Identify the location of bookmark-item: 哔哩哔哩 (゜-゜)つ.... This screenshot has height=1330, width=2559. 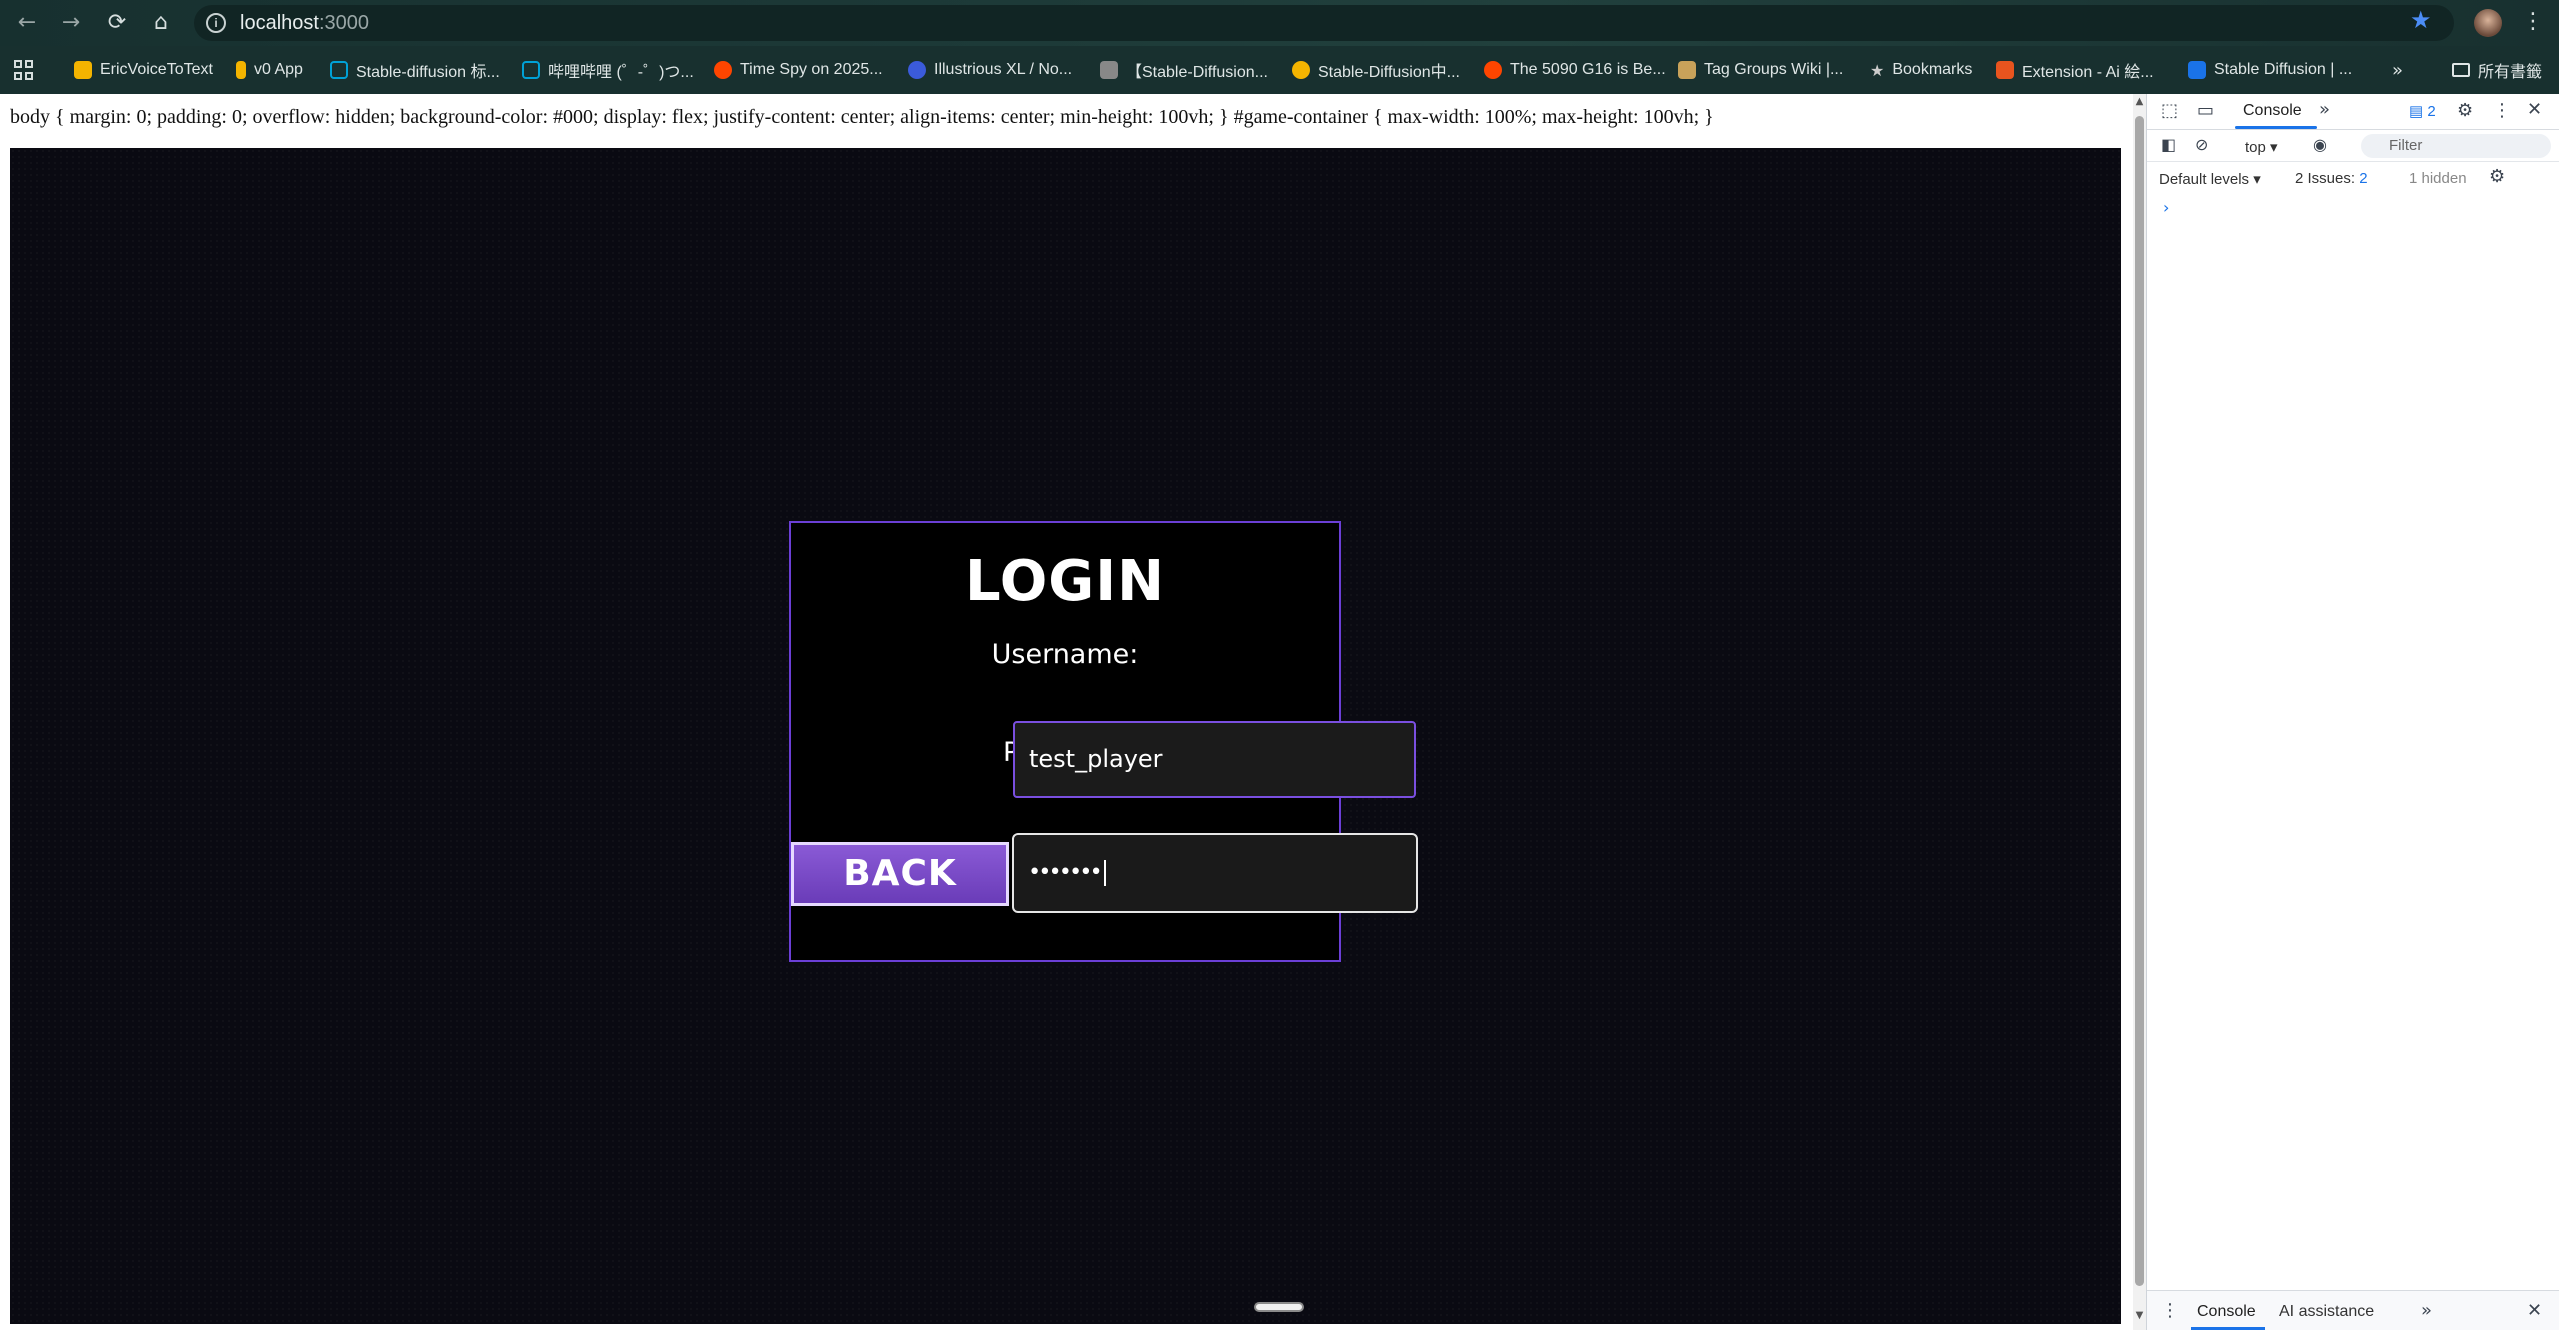
(608, 70).